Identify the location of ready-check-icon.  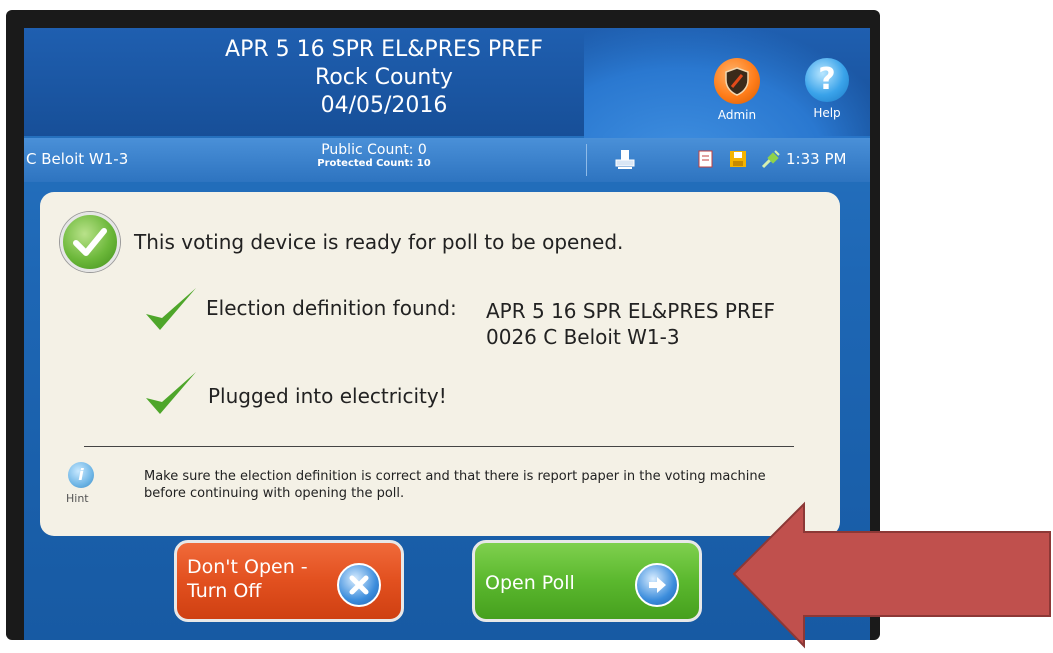
(90, 242).